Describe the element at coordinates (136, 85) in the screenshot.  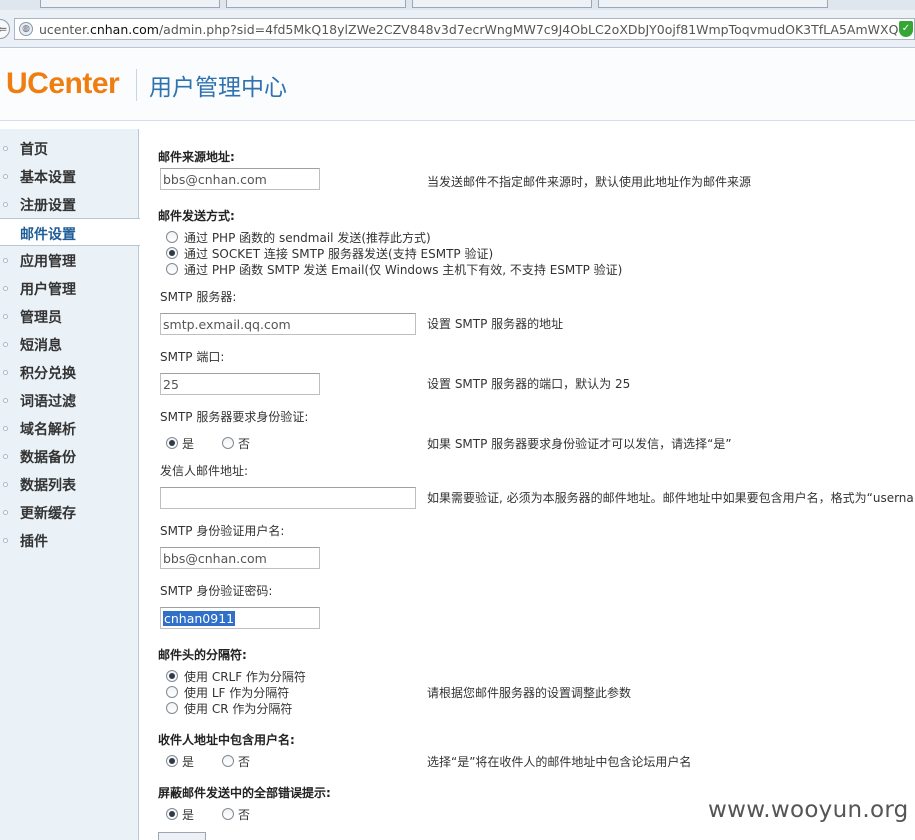
I see `header-divider` at that location.